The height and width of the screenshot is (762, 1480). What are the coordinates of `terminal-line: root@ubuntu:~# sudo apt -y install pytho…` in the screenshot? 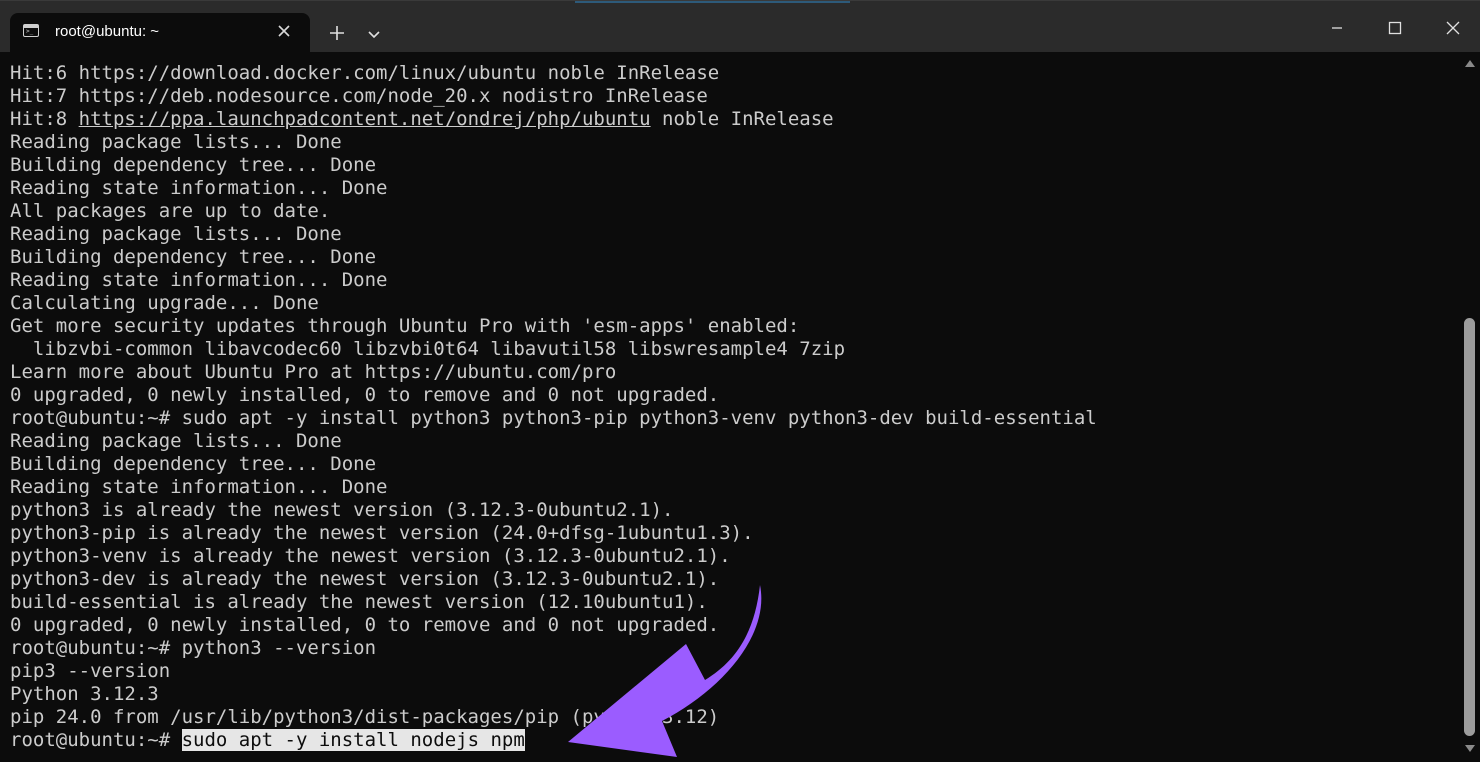 It's located at (553, 418).